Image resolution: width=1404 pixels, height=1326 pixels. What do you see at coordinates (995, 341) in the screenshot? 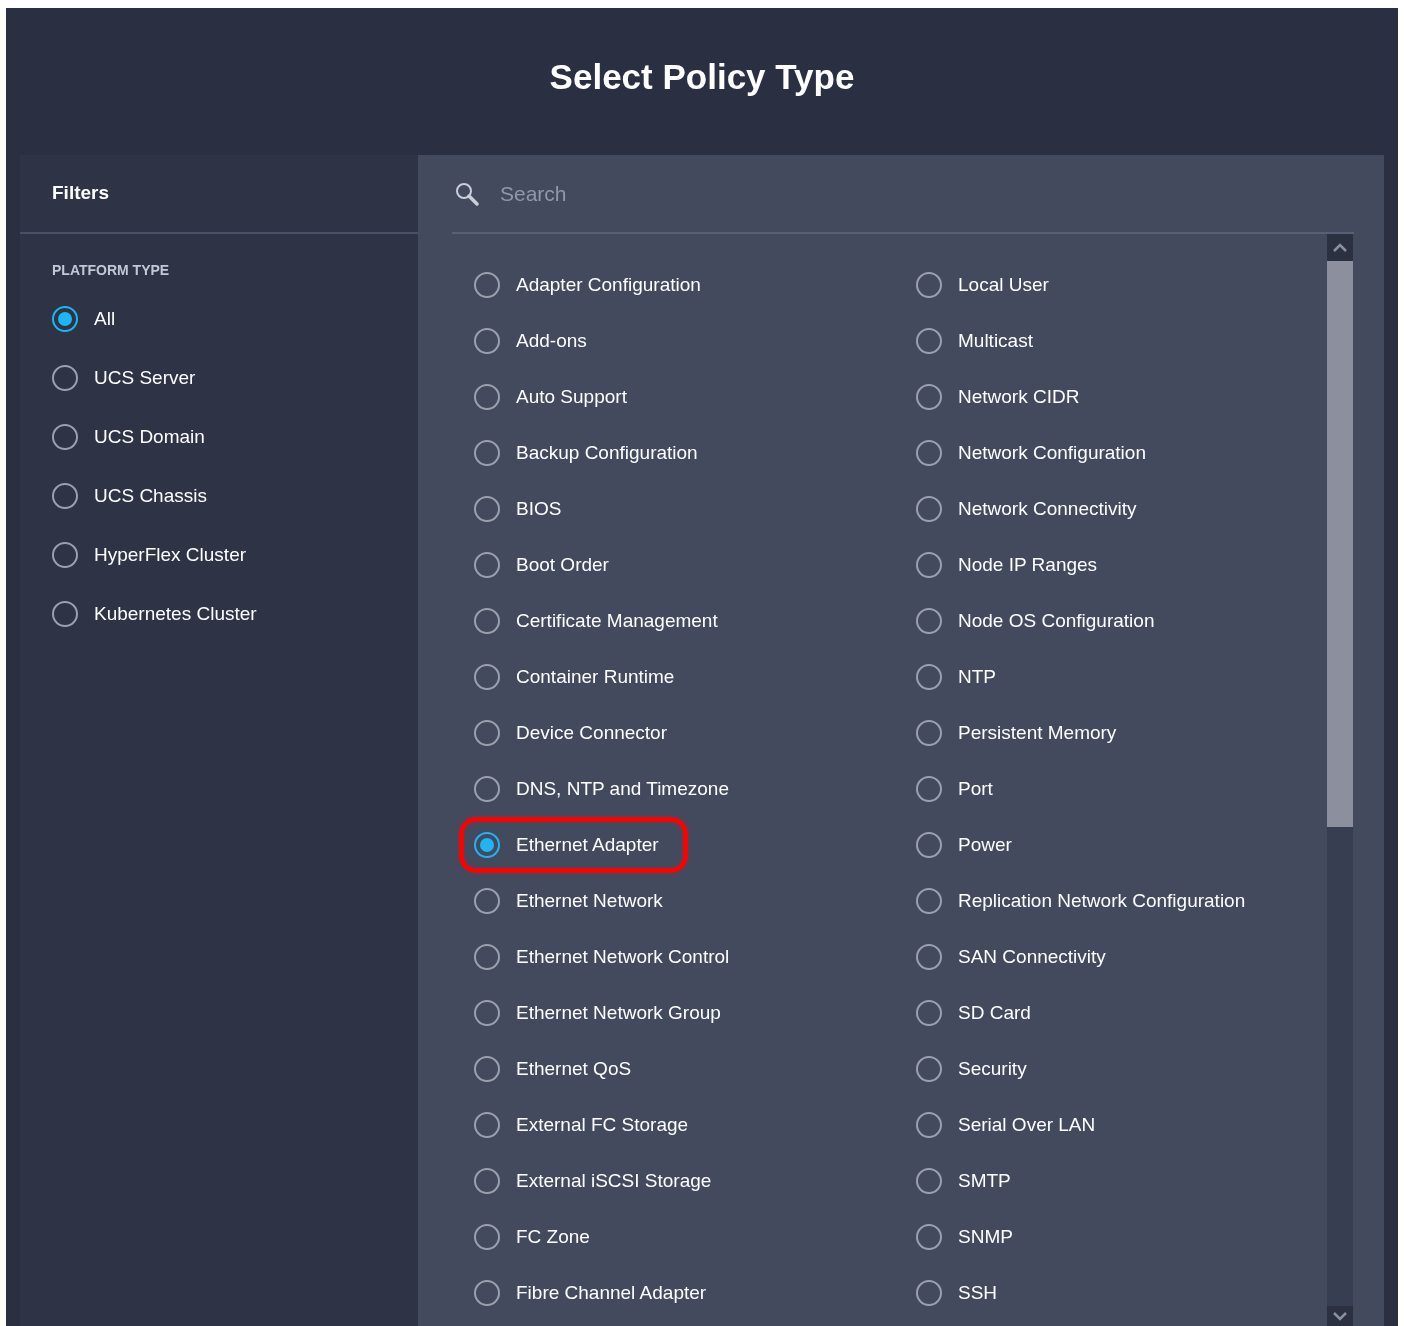
I see `policy-type-label: Multicast` at bounding box center [995, 341].